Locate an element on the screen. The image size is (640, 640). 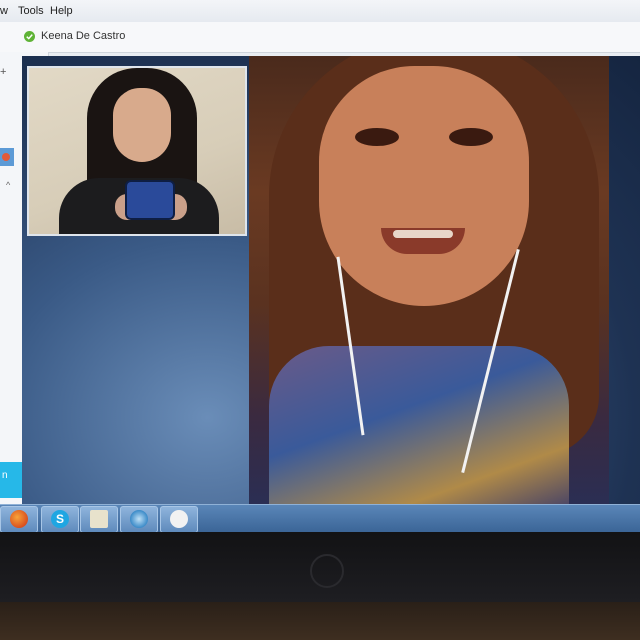
away-status-icon is located at coordinates (6, 157).